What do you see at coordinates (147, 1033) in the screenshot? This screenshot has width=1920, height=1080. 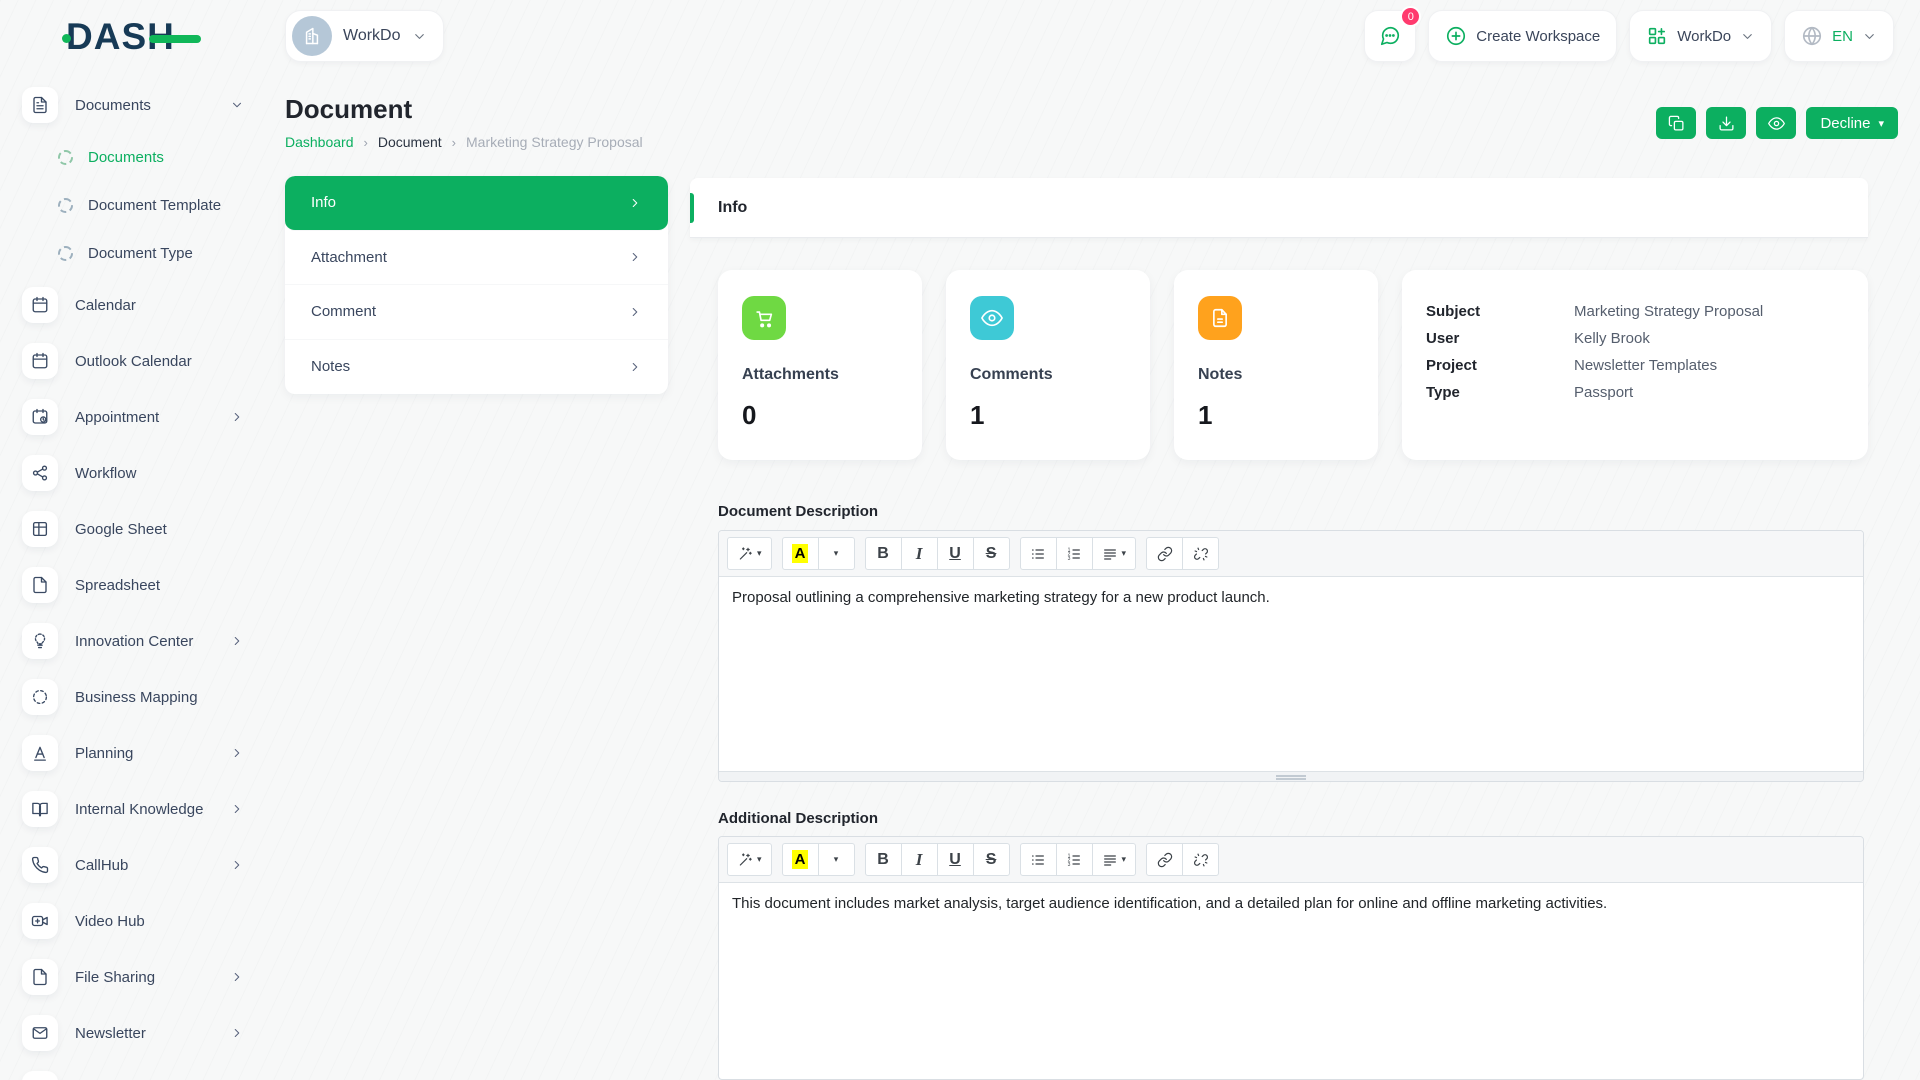 I see `sidebar-item-newsletter: Newsletter` at bounding box center [147, 1033].